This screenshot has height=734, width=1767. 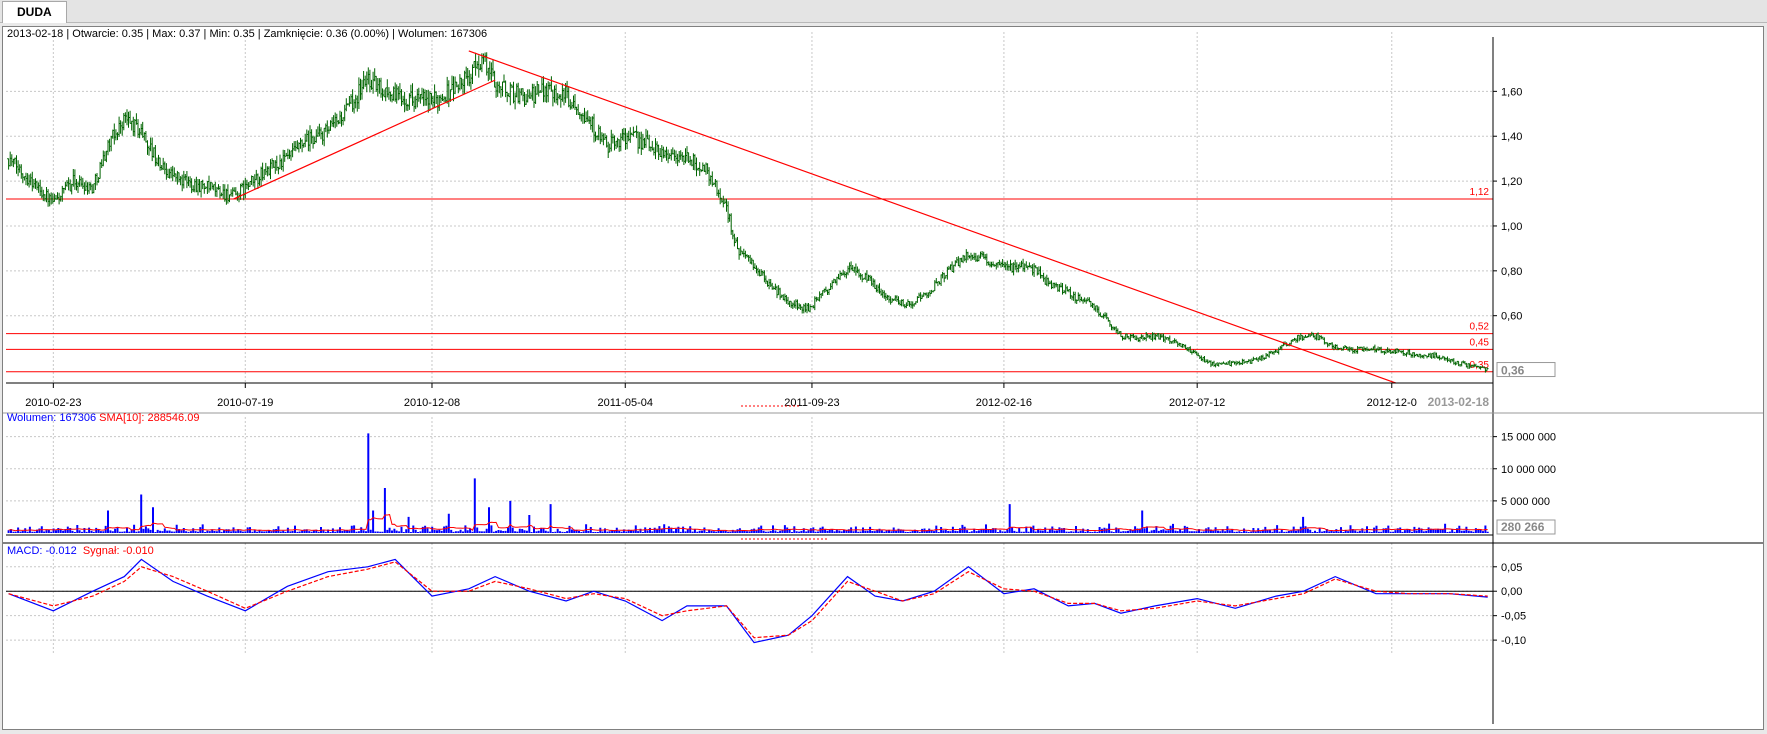 I want to click on volume-bars-path, so click(x=748, y=483).